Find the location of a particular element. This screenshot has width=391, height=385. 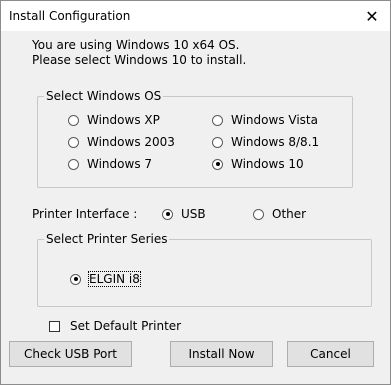

radio-label: Other is located at coordinates (289, 214).